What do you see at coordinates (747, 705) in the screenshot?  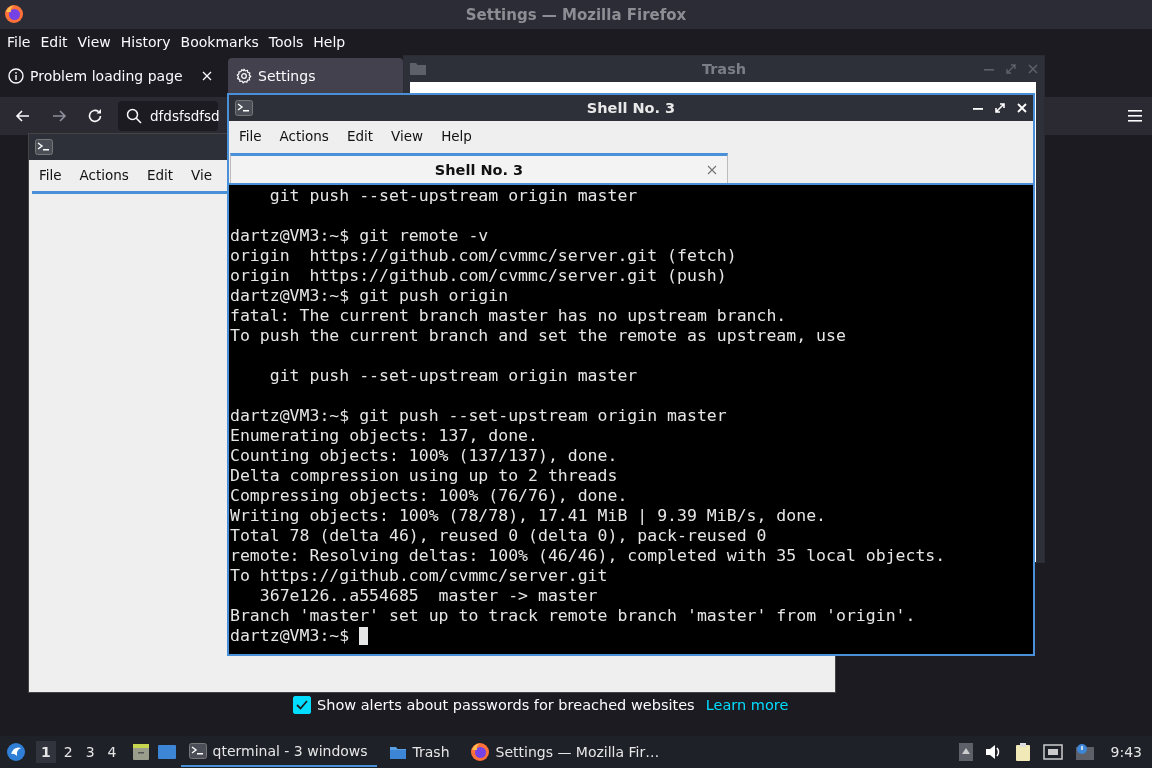 I see `learn-more-link: Learn more` at bounding box center [747, 705].